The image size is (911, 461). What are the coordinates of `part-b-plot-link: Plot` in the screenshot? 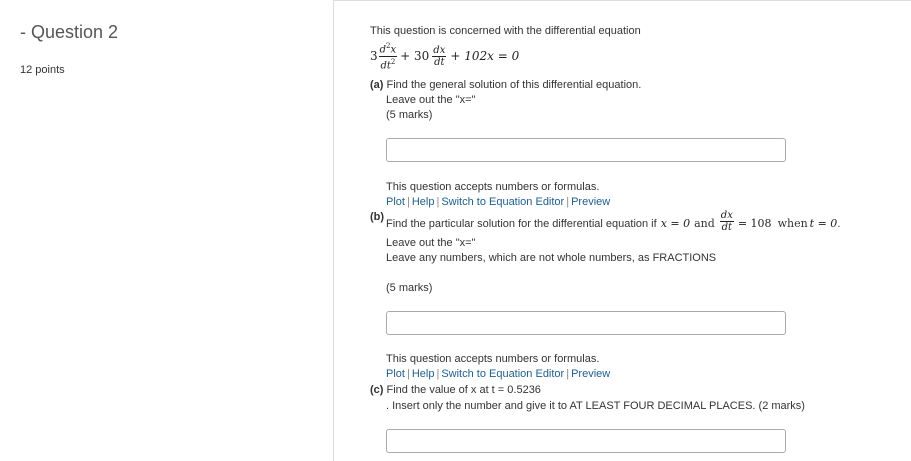 It's located at (395, 374).